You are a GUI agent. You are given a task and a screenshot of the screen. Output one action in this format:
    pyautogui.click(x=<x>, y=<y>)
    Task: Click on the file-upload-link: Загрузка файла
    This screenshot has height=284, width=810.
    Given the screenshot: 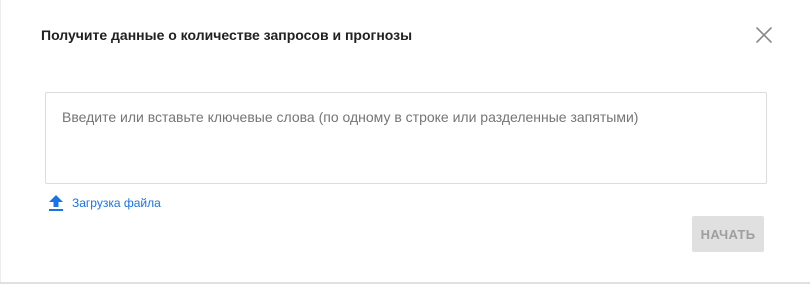 What is the action you would take?
    pyautogui.click(x=104, y=203)
    